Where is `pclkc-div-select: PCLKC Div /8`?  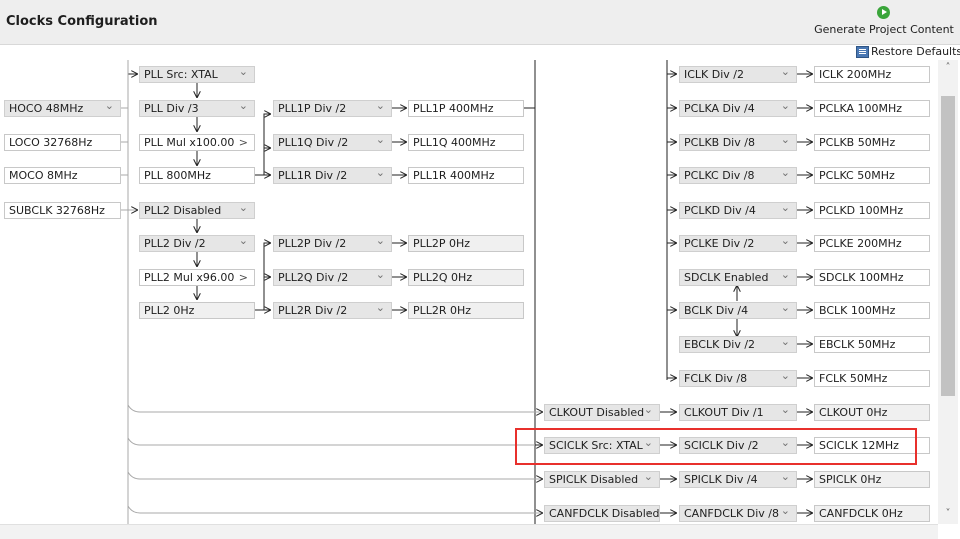 pclkc-div-select: PCLKC Div /8 is located at coordinates (738, 175).